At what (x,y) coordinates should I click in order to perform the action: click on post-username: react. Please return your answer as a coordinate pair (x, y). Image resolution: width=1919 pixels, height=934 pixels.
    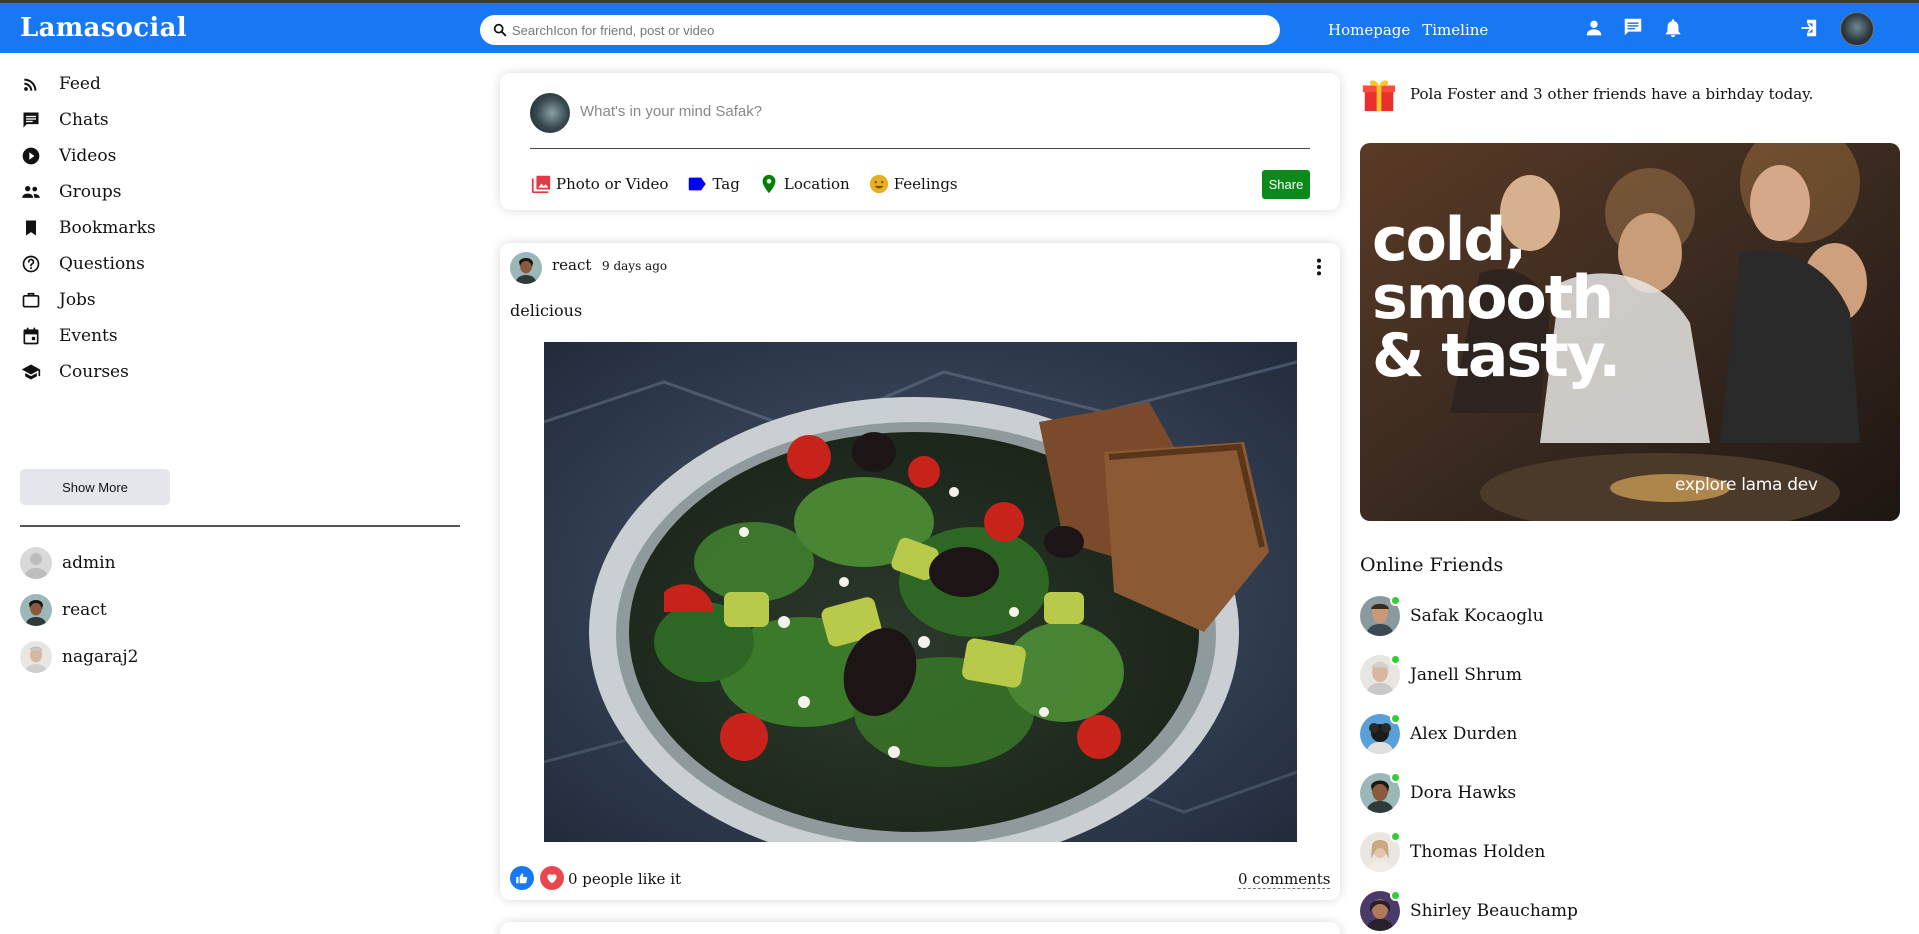
    Looking at the image, I should click on (571, 265).